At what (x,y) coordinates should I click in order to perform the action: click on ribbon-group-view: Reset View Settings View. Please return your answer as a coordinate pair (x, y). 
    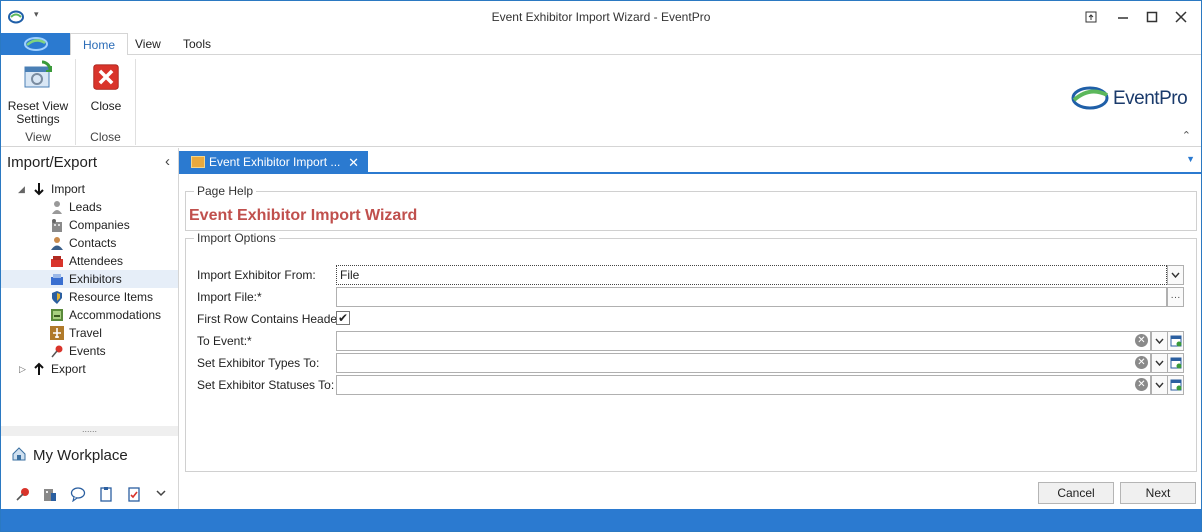
    Looking at the image, I should click on (38, 102).